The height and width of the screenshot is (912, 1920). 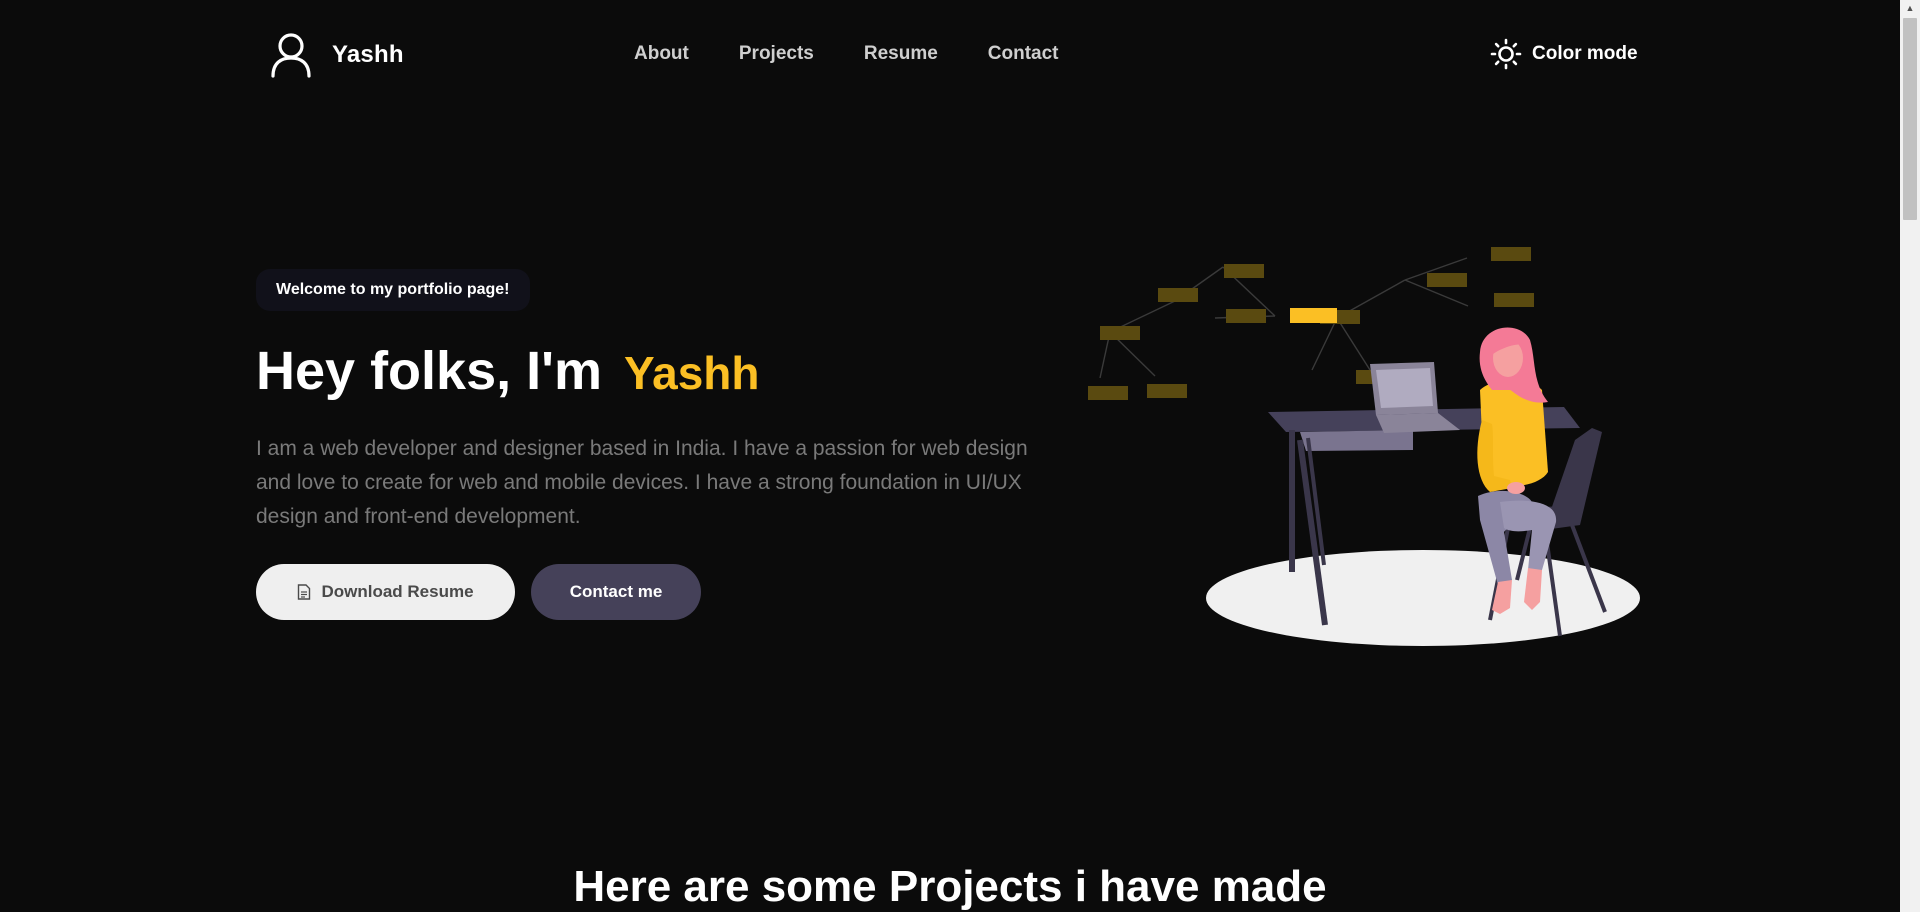 What do you see at coordinates (1910, 8) in the screenshot?
I see `scroll-up-arrow-icon: ▲` at bounding box center [1910, 8].